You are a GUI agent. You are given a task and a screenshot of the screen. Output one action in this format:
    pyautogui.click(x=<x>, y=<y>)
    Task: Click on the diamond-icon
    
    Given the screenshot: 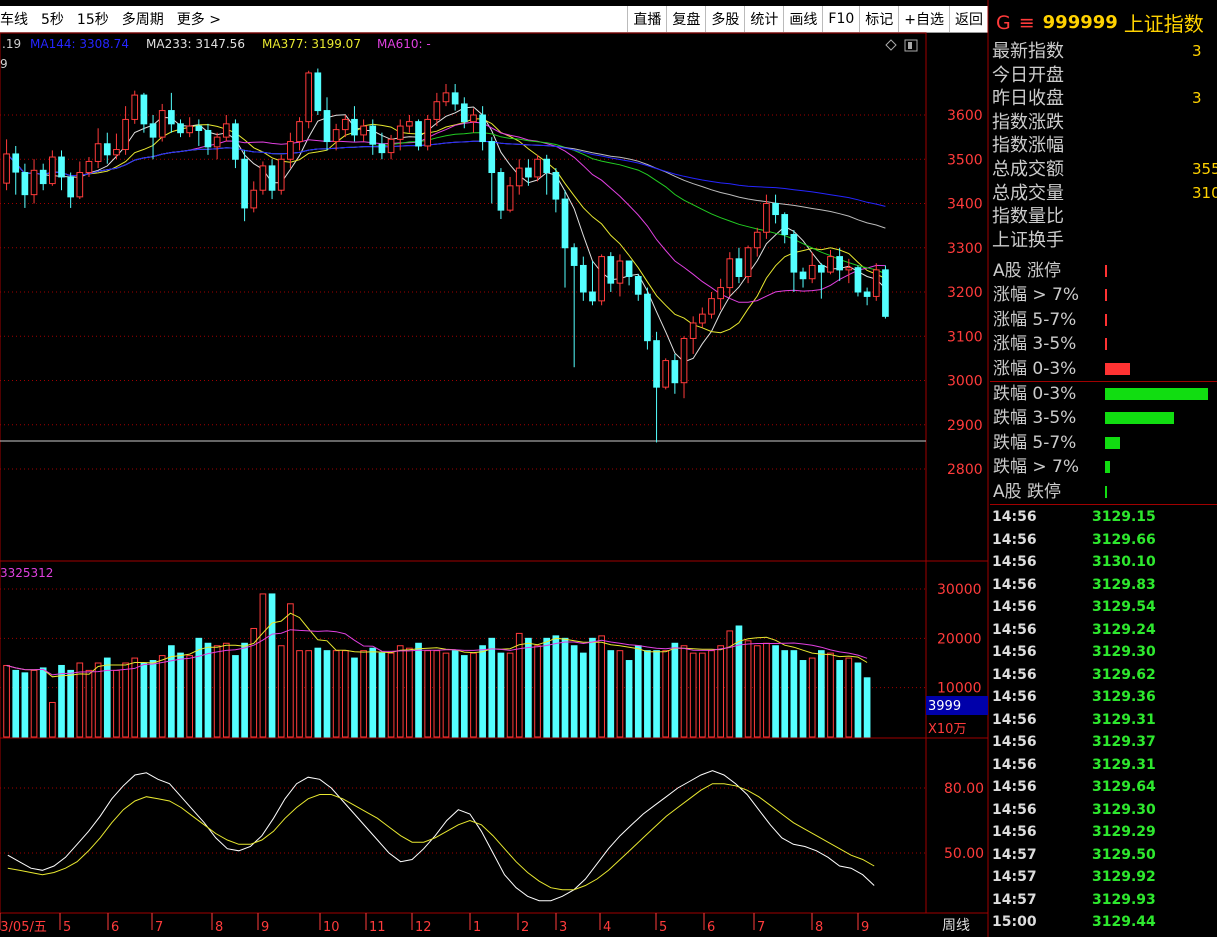 What is the action you would take?
    pyautogui.click(x=891, y=45)
    